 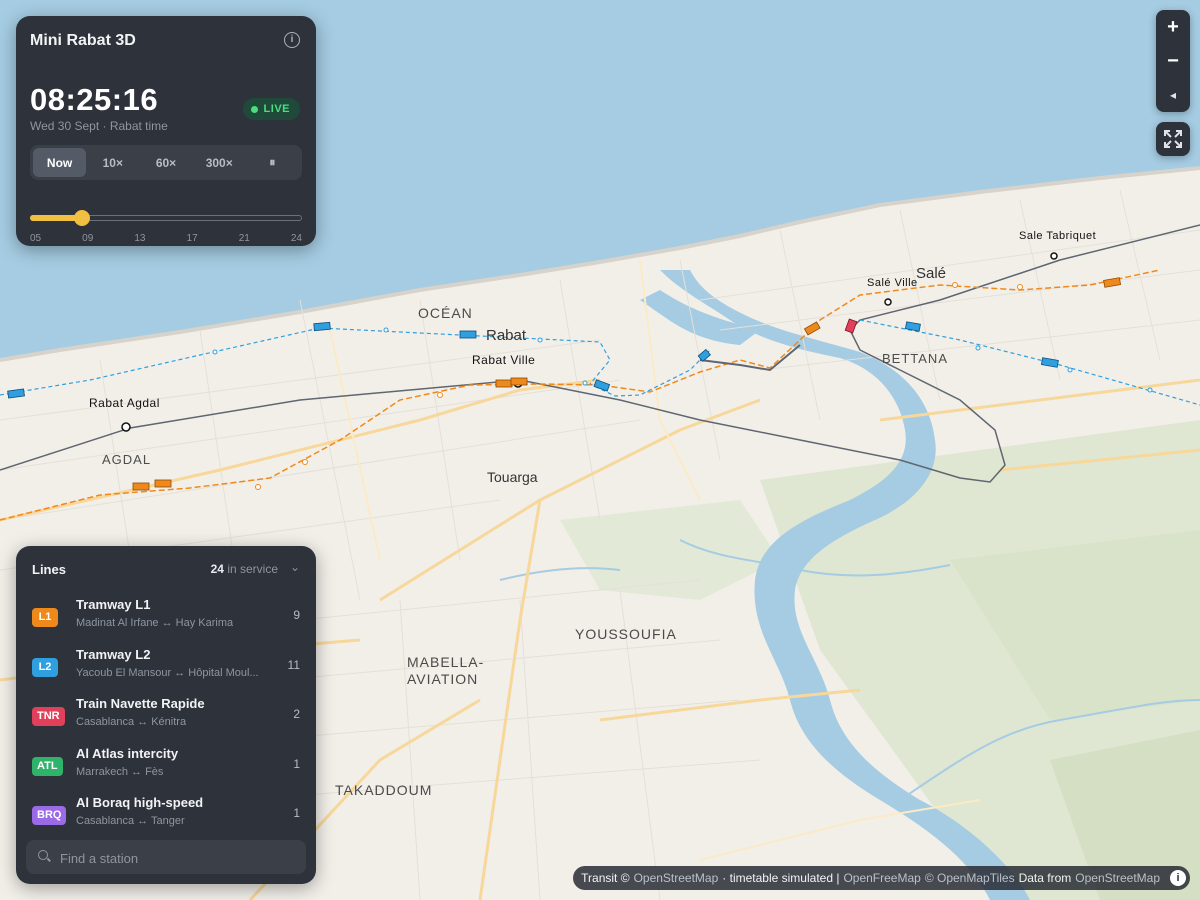 What do you see at coordinates (131, 722) in the screenshot?
I see `line-route: Casablanca ↔ Kénitra` at bounding box center [131, 722].